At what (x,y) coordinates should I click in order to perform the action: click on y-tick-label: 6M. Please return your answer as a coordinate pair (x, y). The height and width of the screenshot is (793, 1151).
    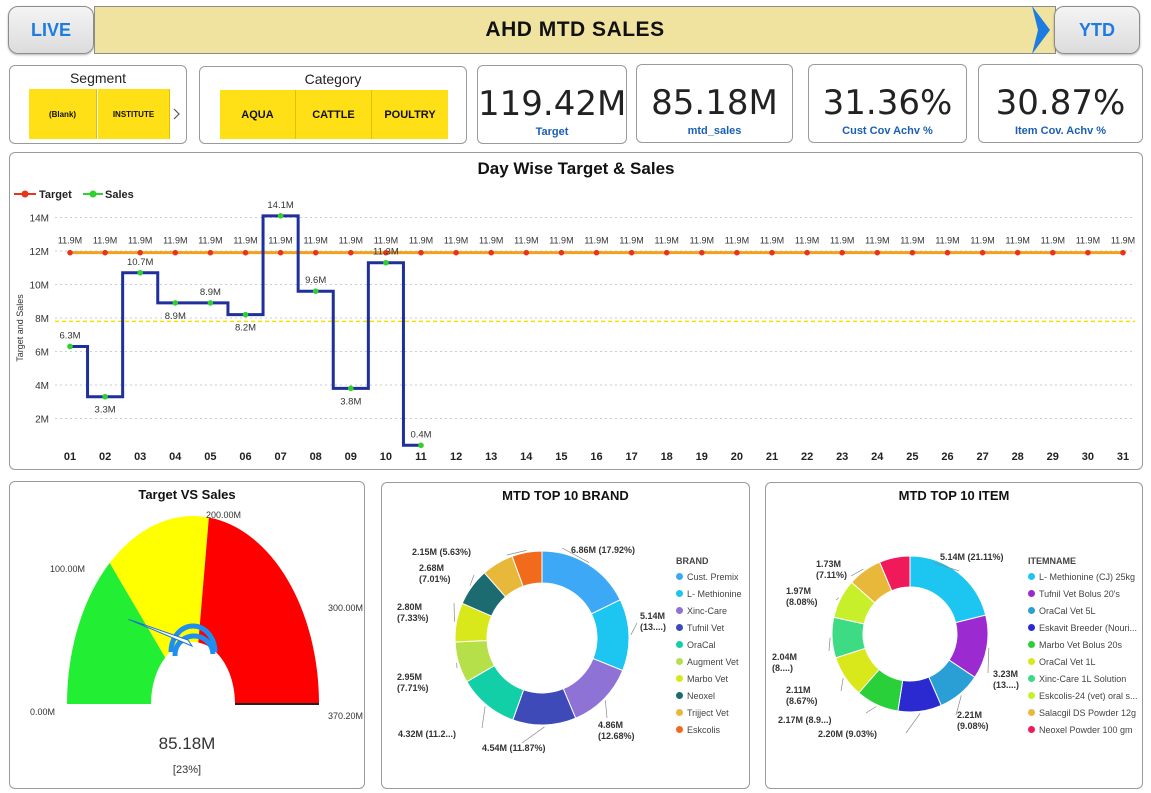
    Looking at the image, I should click on (42, 353).